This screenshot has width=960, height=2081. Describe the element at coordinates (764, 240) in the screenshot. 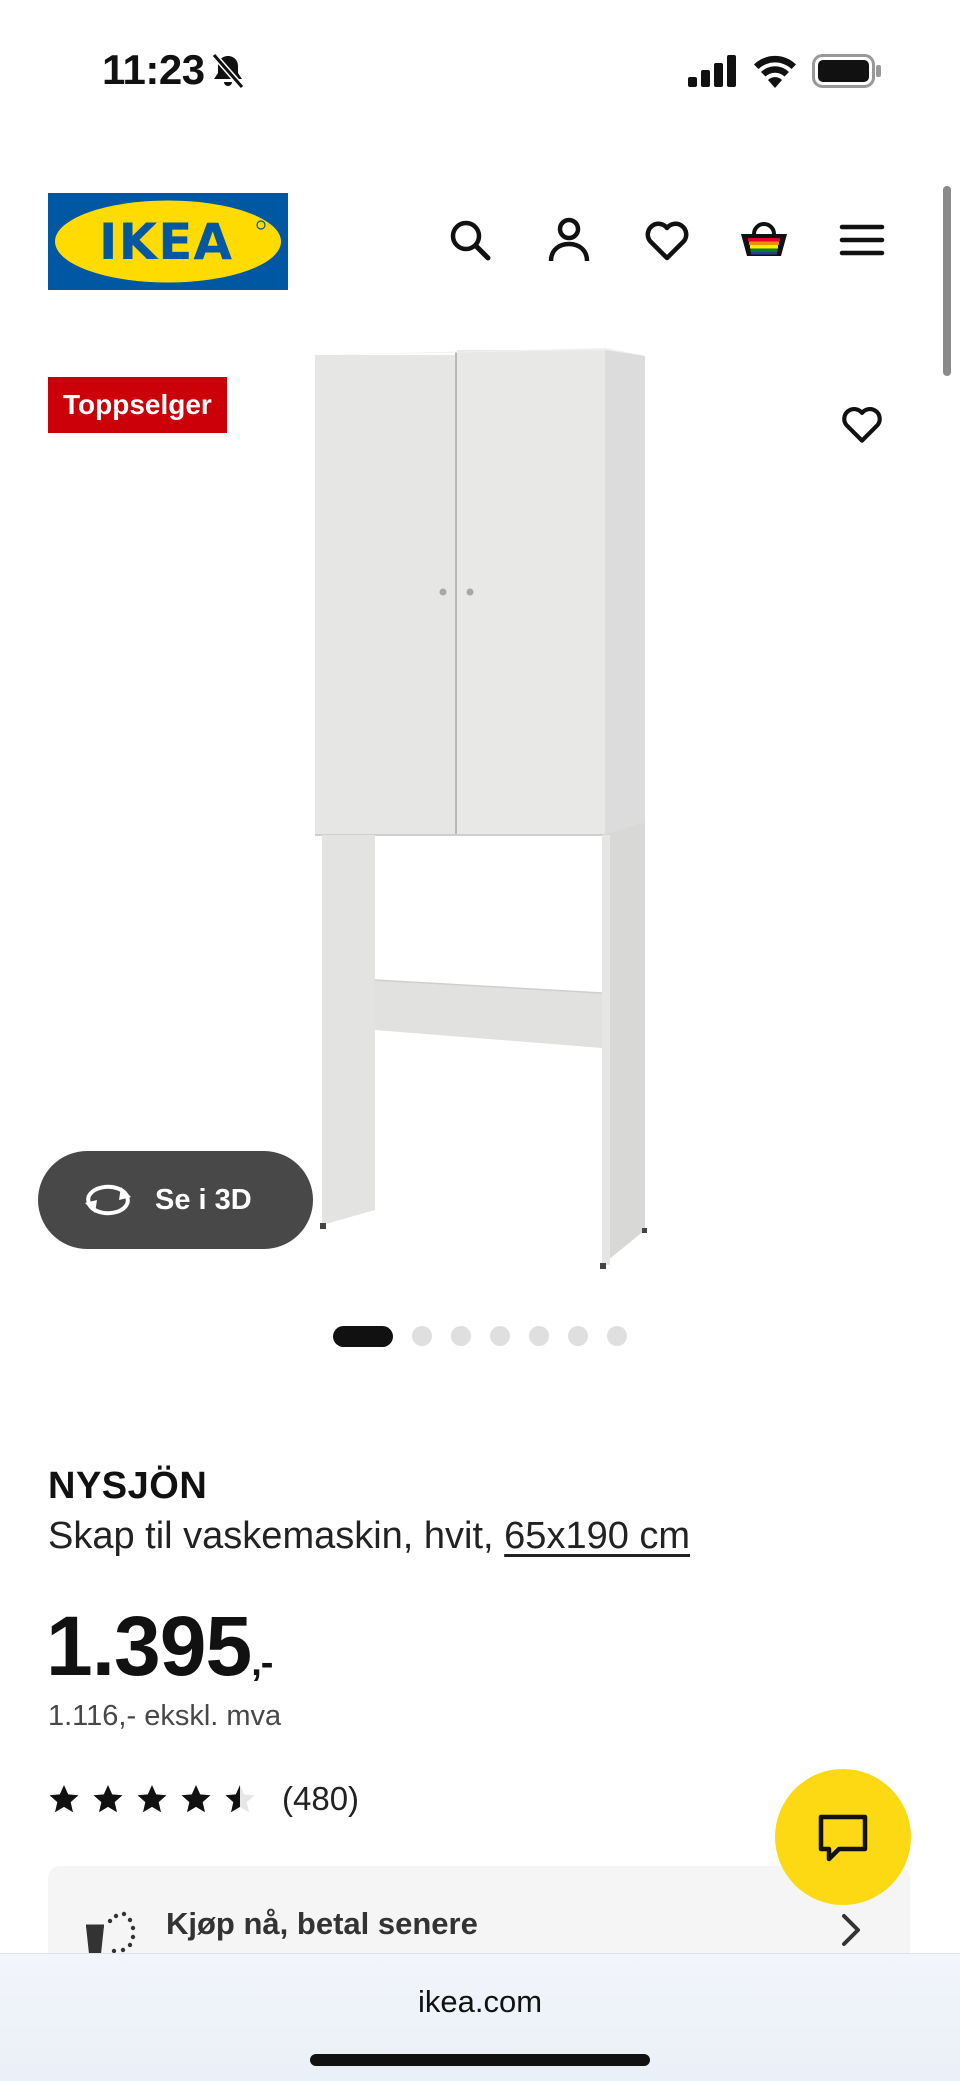

I see `basket-icon` at that location.